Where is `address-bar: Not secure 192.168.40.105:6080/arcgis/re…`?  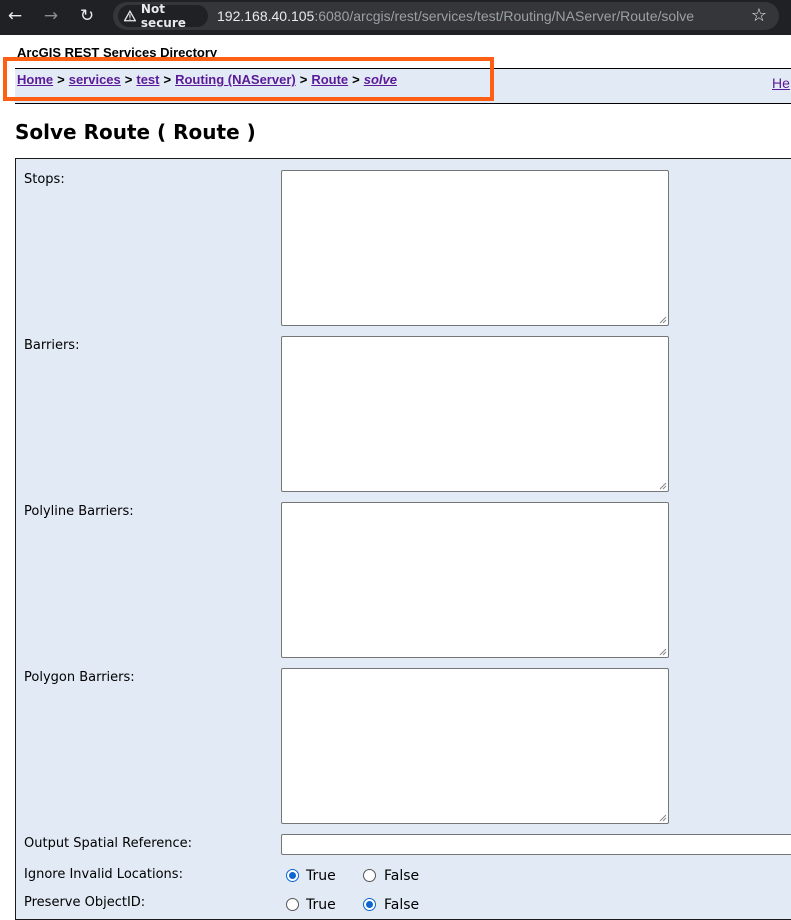 address-bar: Not secure 192.168.40.105:6080/arcgis/re… is located at coordinates (446, 16).